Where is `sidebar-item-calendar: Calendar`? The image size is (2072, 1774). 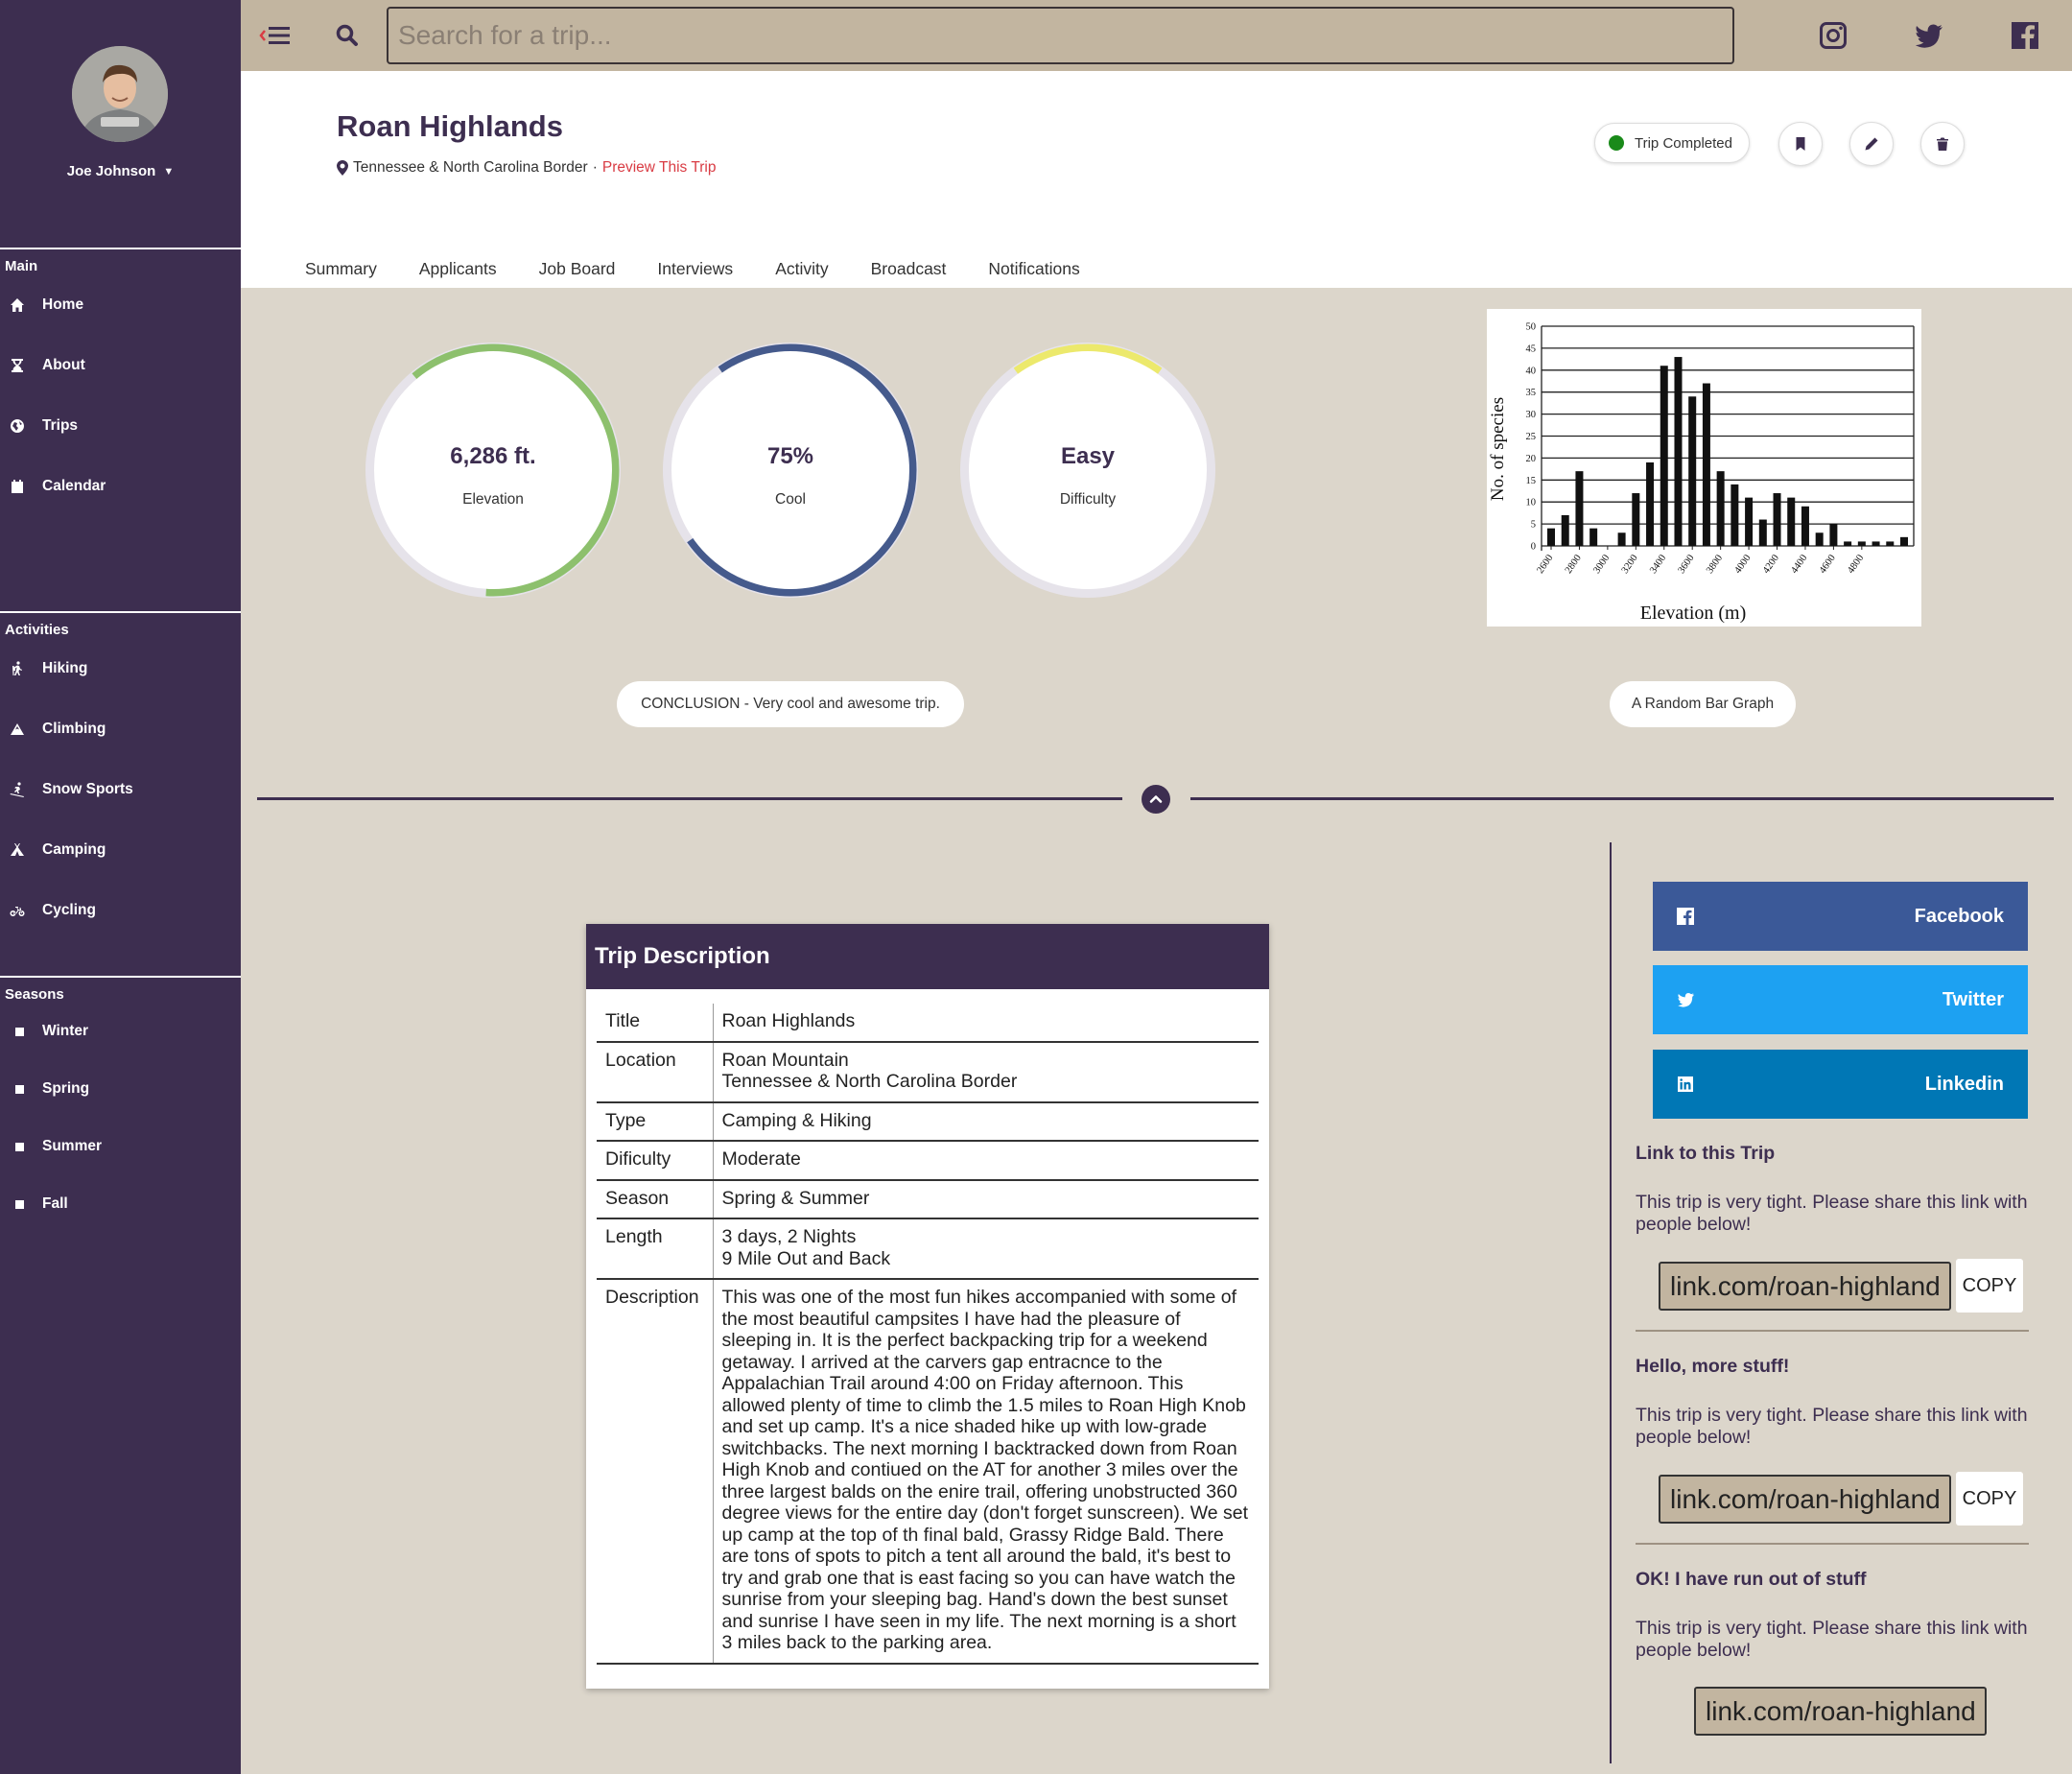
sidebar-item-calendar: Calendar is located at coordinates (120, 486).